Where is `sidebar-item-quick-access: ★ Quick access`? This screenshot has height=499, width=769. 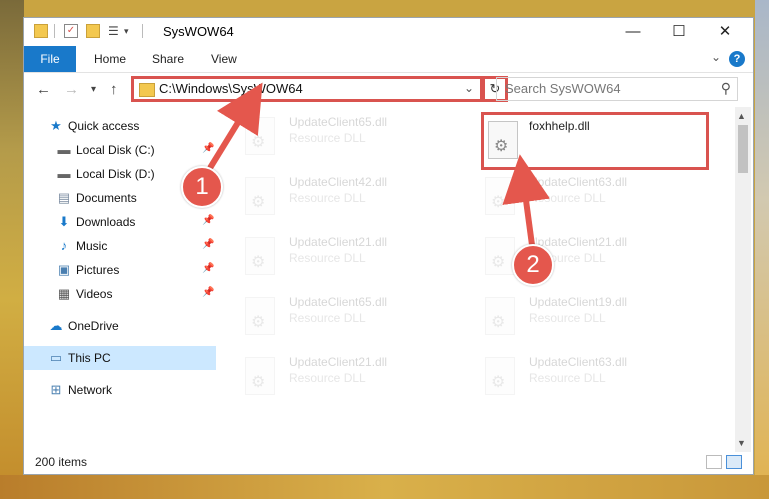
sidebar-item-quick-access: ★ Quick access is located at coordinates (120, 126).